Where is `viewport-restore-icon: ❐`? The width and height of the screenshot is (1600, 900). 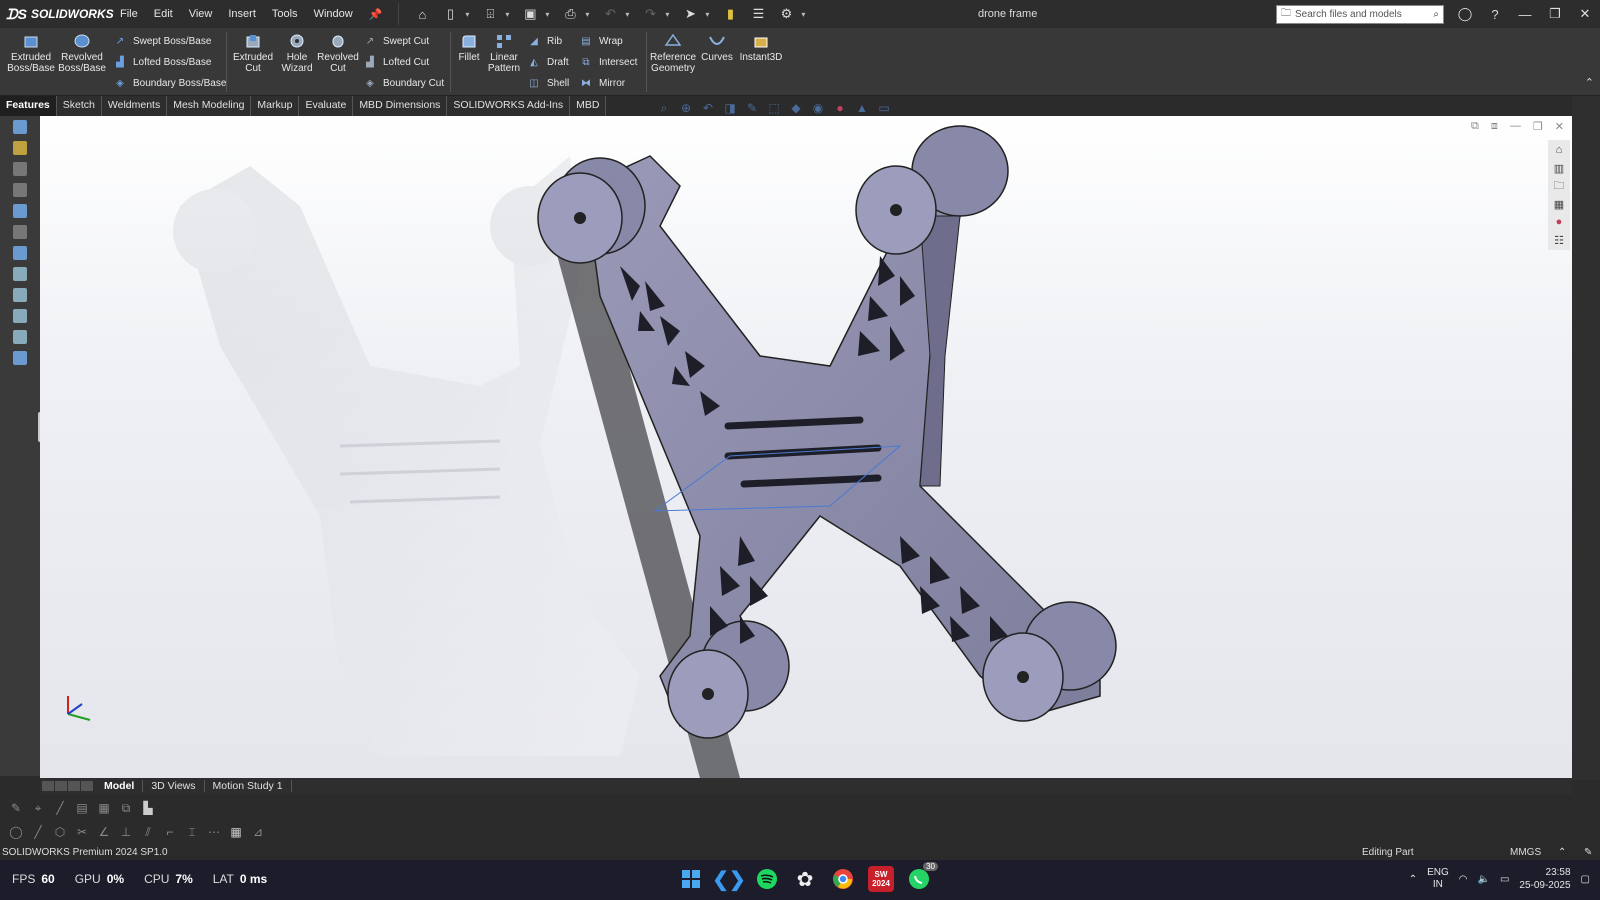
viewport-restore-icon: ❐ is located at coordinates (1538, 126).